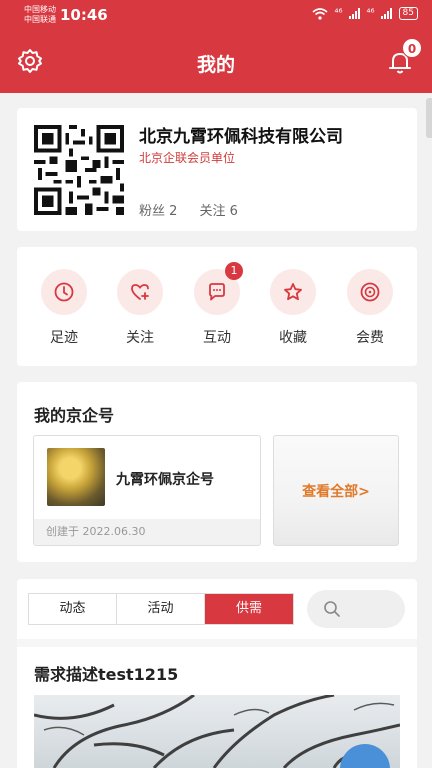 This screenshot has height=768, width=432. What do you see at coordinates (147, 532) in the screenshot?
I see `jingqi-created-date: 创建于 2022.06.30` at bounding box center [147, 532].